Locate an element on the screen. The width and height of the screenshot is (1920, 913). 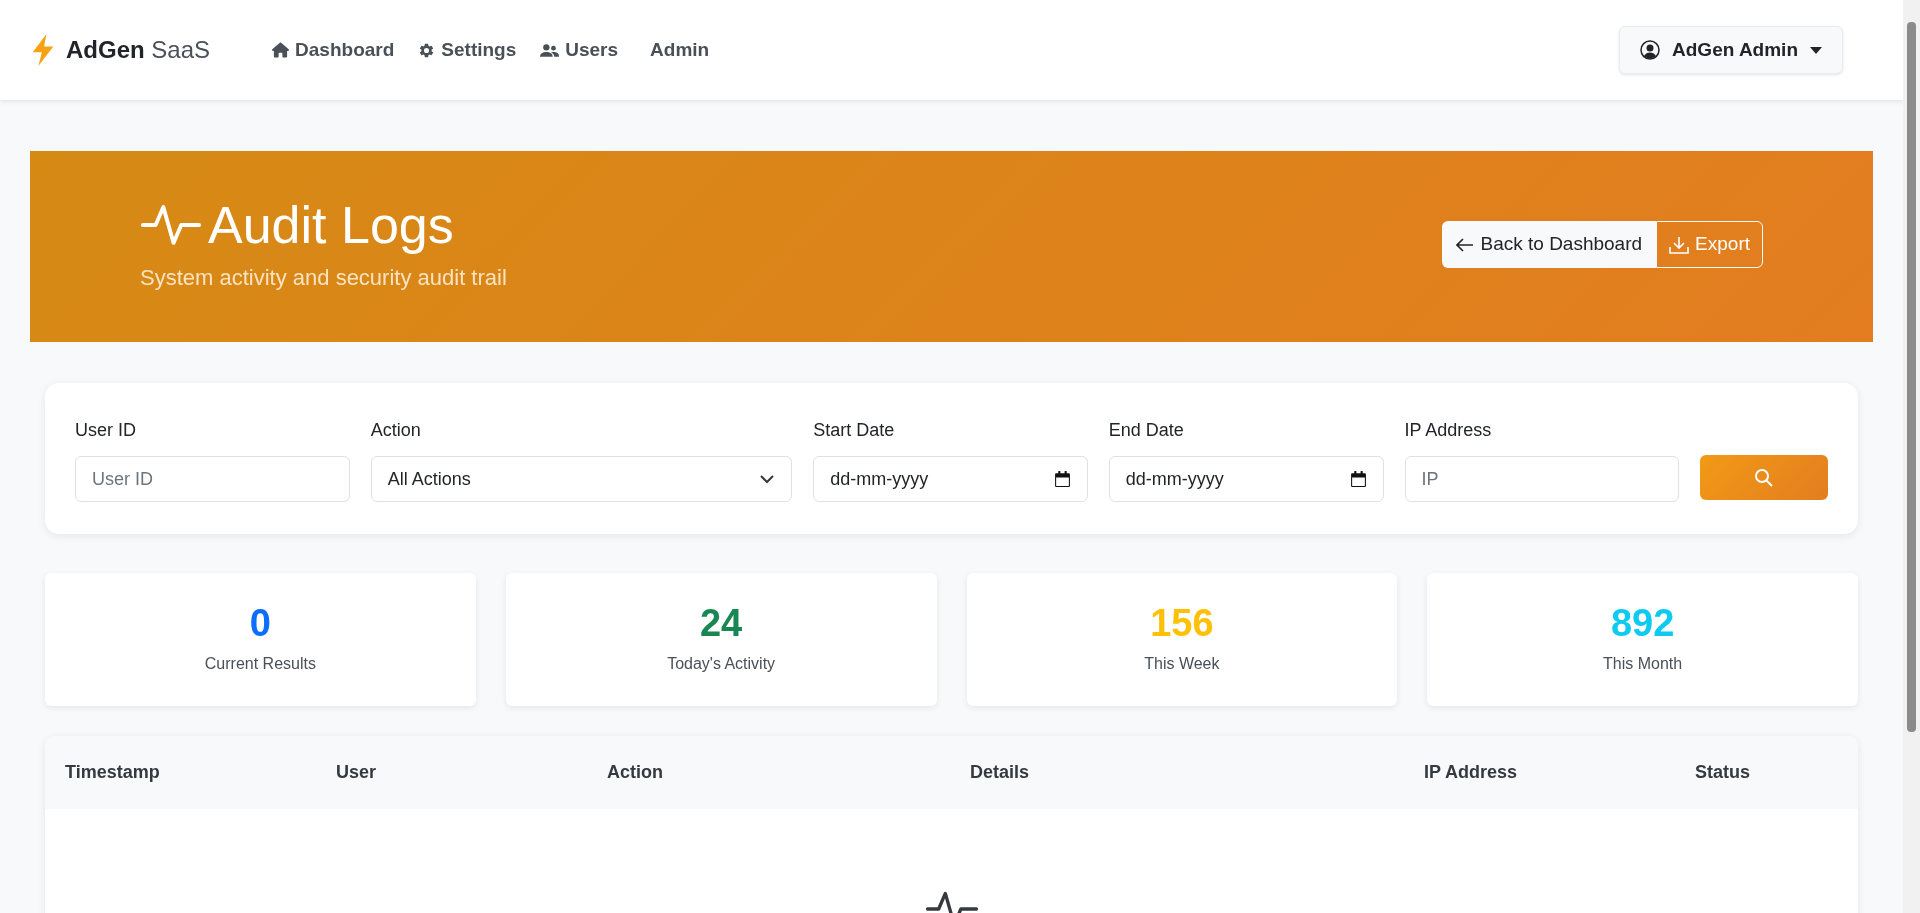
brand-logo: AdGen SaaS is located at coordinates (138, 50).